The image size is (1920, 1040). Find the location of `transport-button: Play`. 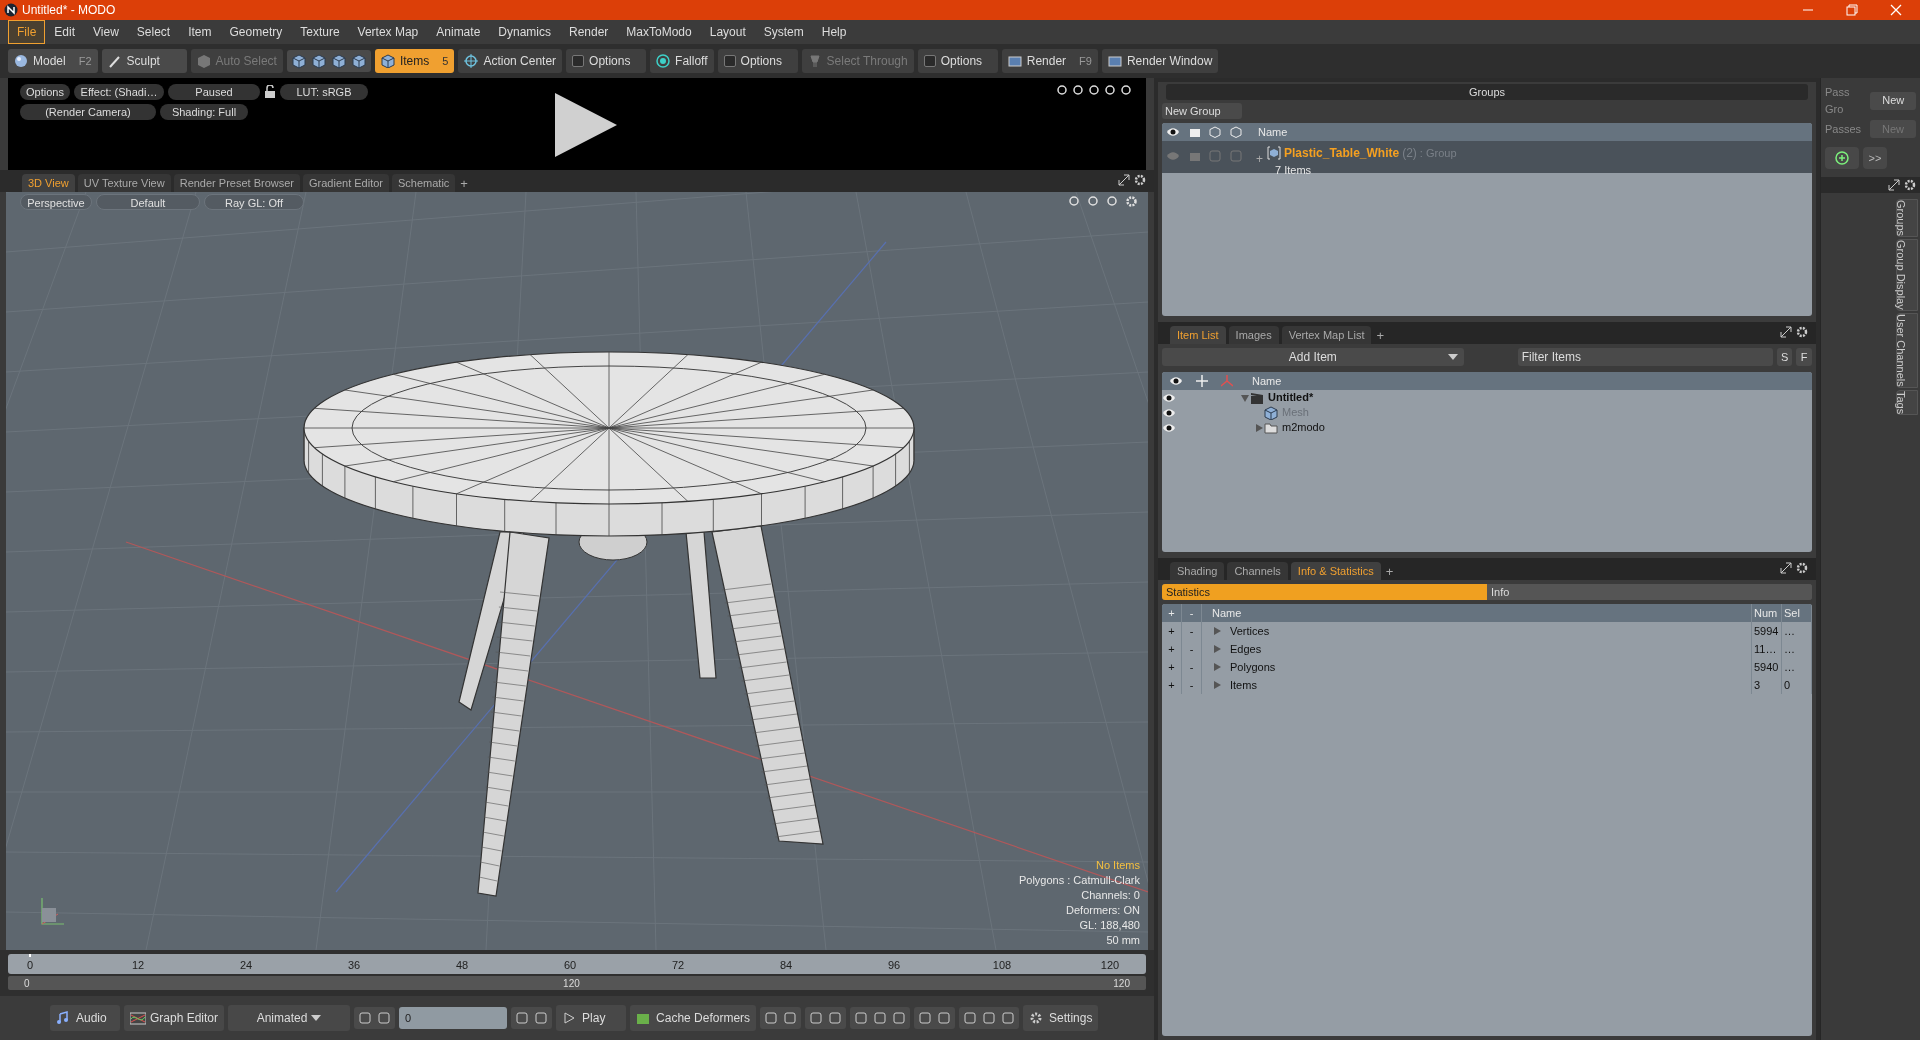

transport-button: Play is located at coordinates (591, 1018).